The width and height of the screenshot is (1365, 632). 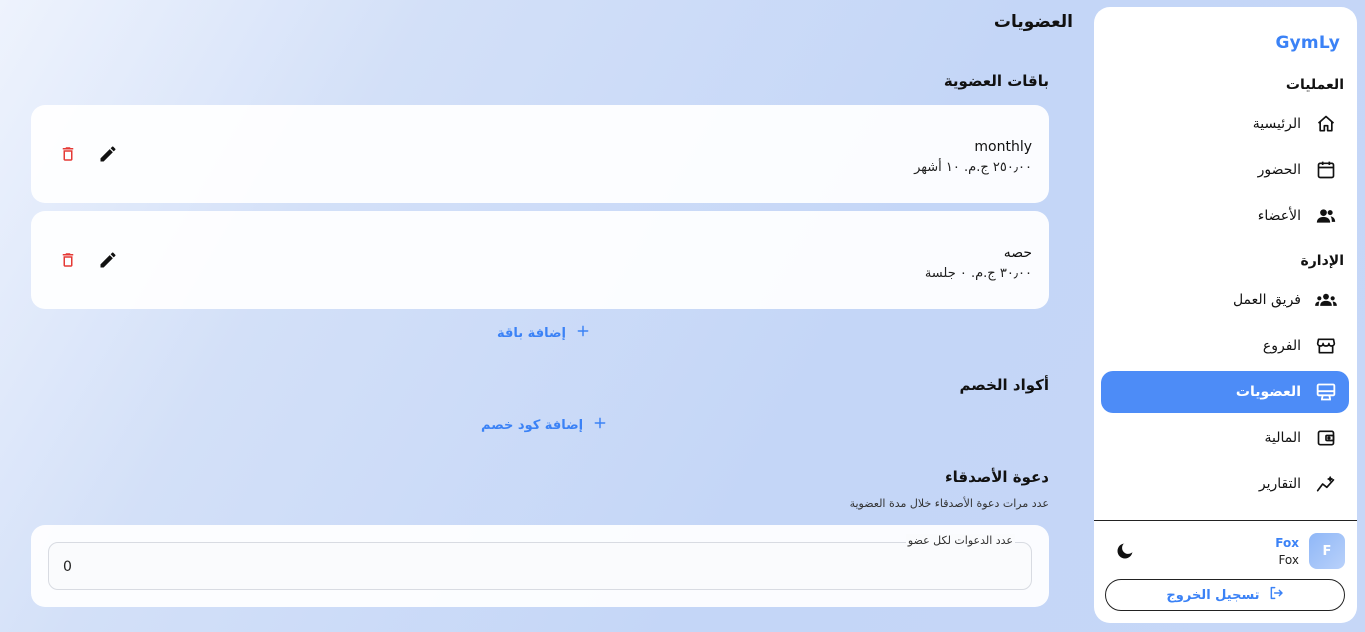 I want to click on plan-card: حصه ٣٠٫٠٠ ج.م. ٠ جلسة, so click(x=540, y=260).